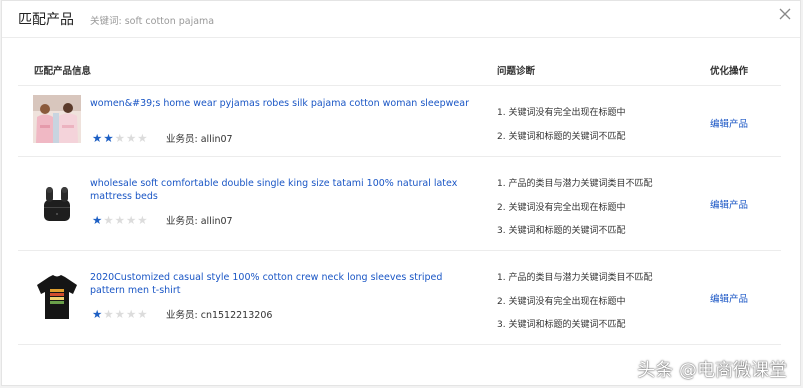 Image resolution: width=803 pixels, height=388 pixels. What do you see at coordinates (712, 370) in the screenshot?
I see `watermark: 头条 @电商微课堂` at bounding box center [712, 370].